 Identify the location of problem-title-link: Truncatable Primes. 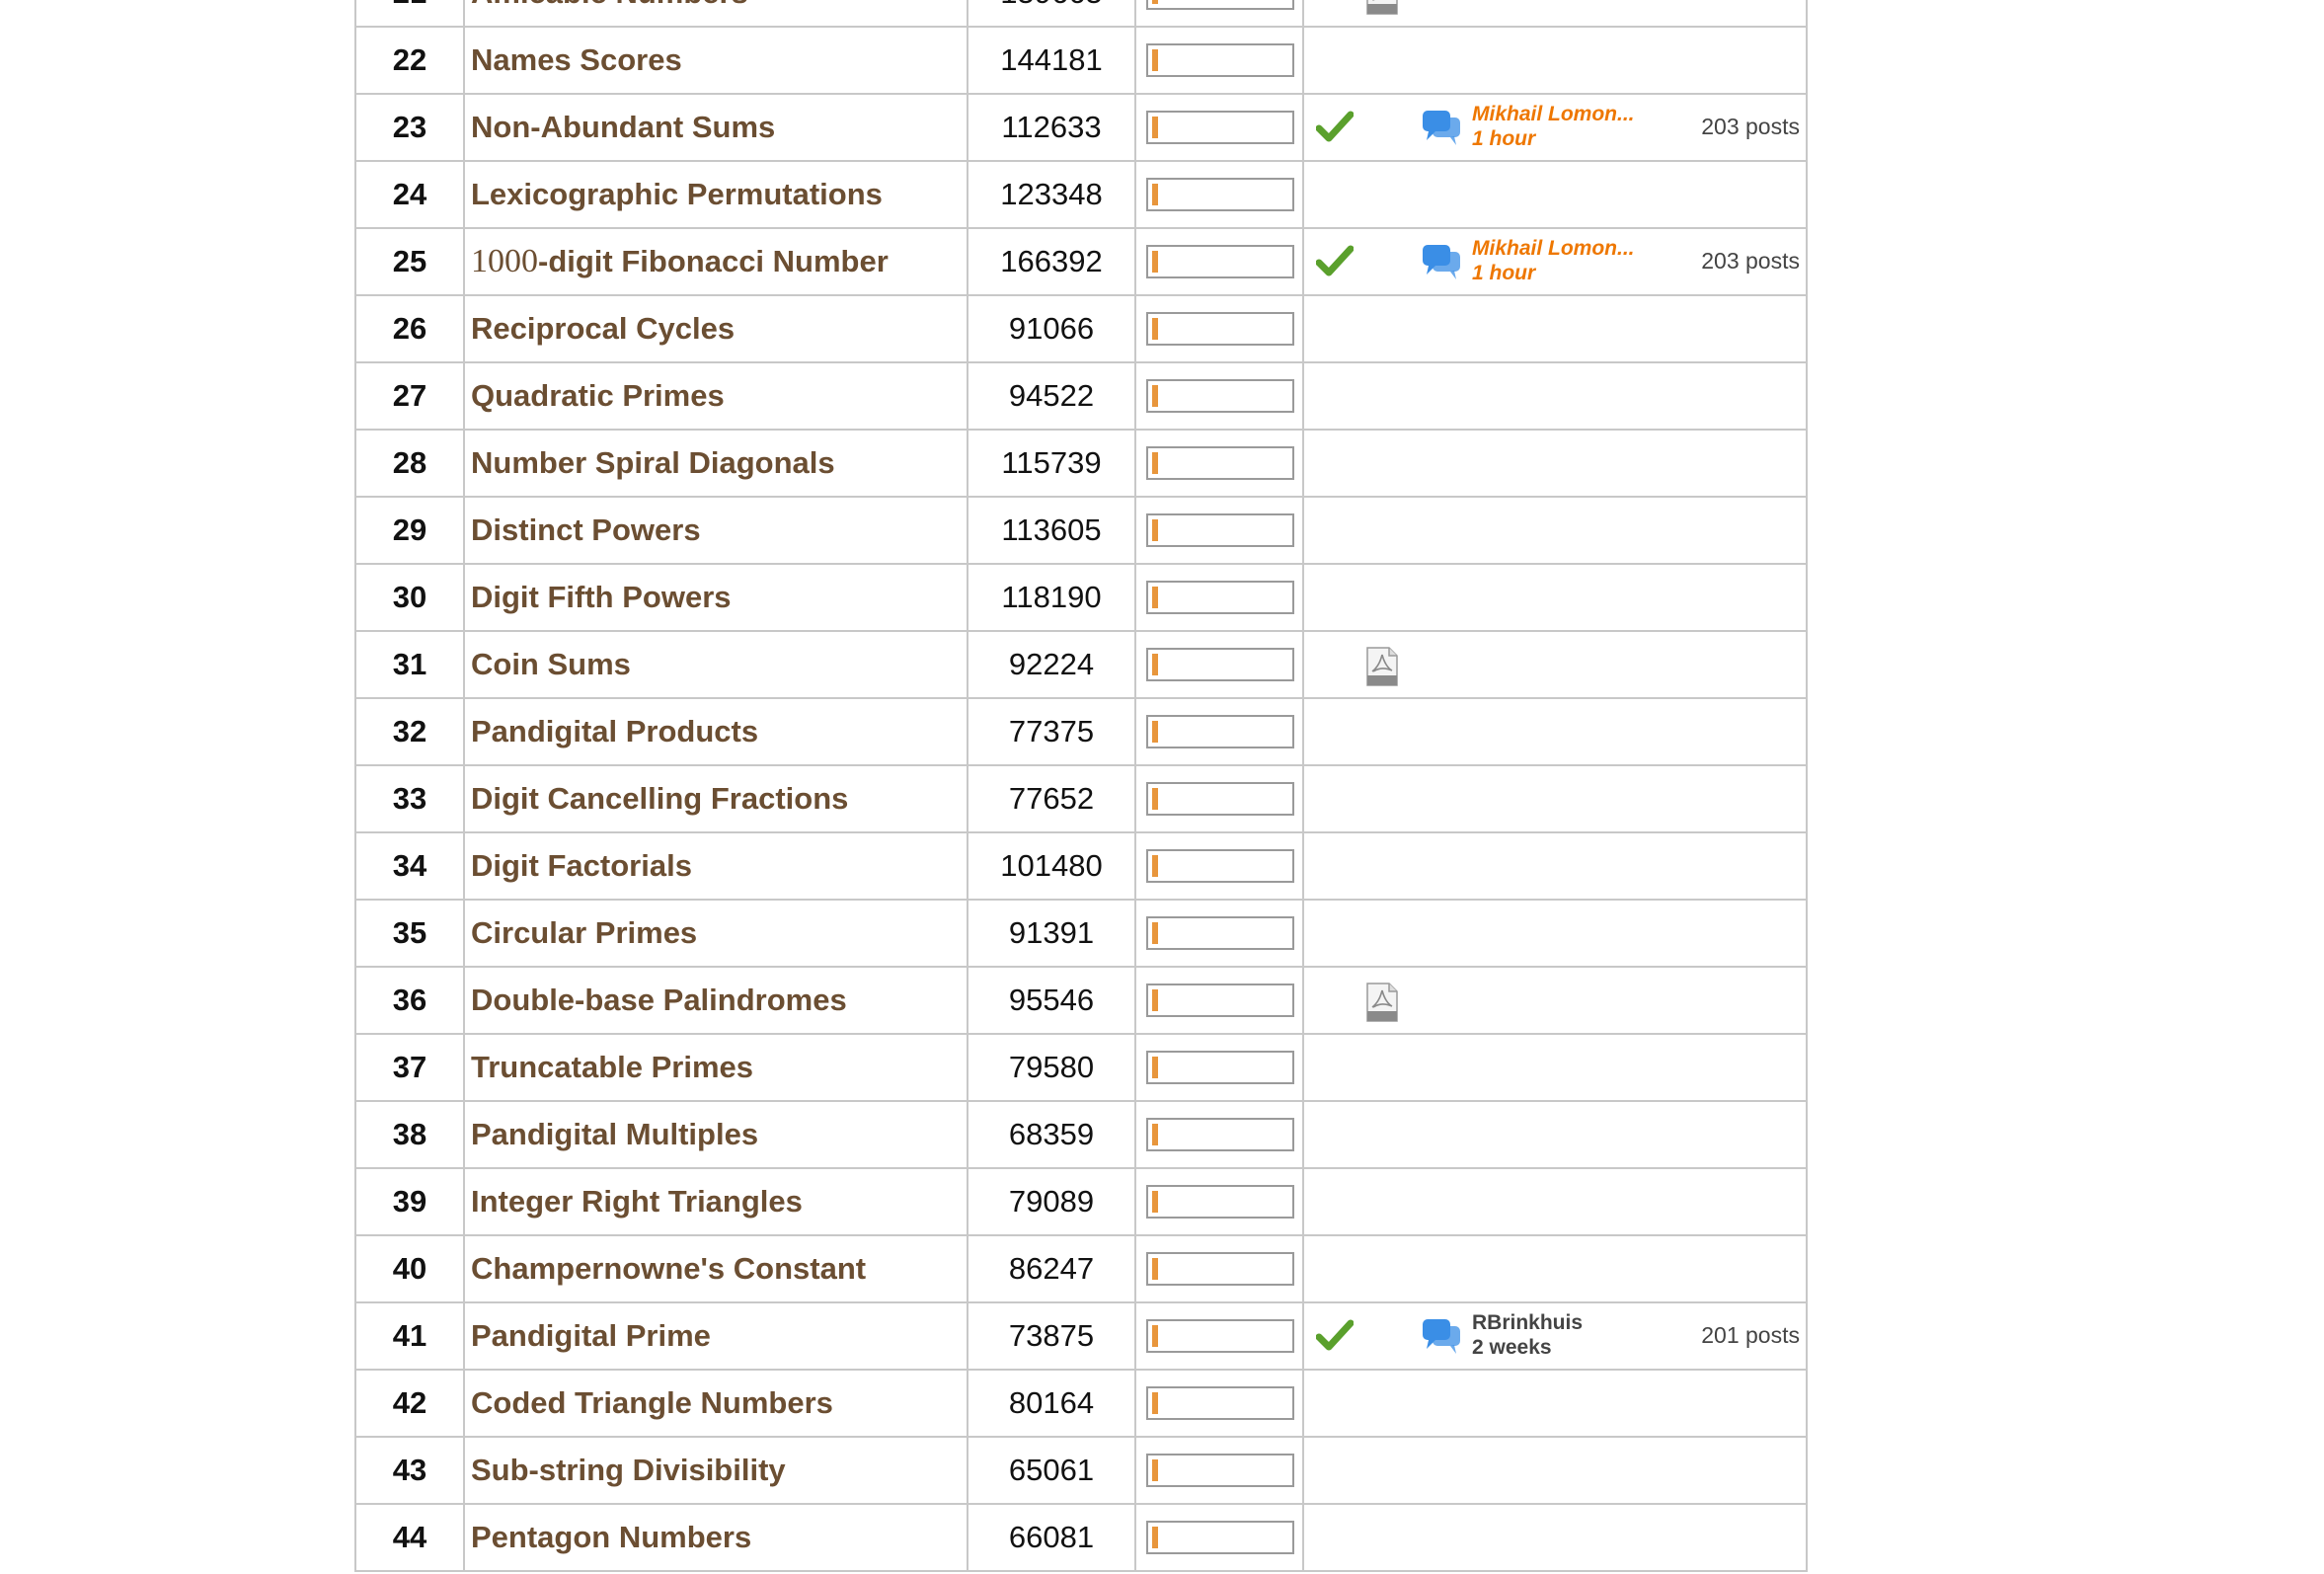
(612, 1067).